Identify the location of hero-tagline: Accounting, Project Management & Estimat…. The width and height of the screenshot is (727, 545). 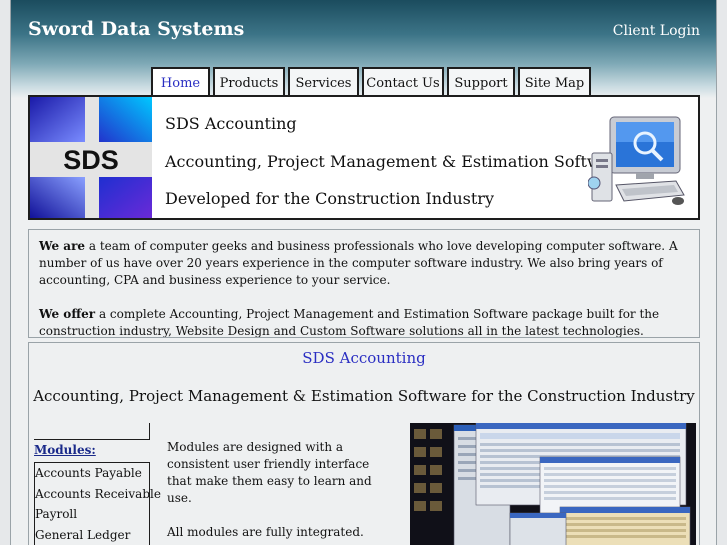
(396, 161).